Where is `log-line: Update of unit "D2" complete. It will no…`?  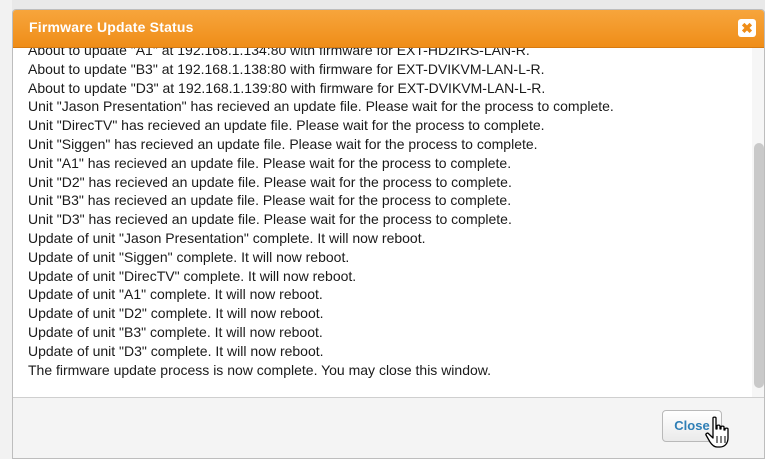 log-line: Update of unit "D2" complete. It will no… is located at coordinates (176, 313).